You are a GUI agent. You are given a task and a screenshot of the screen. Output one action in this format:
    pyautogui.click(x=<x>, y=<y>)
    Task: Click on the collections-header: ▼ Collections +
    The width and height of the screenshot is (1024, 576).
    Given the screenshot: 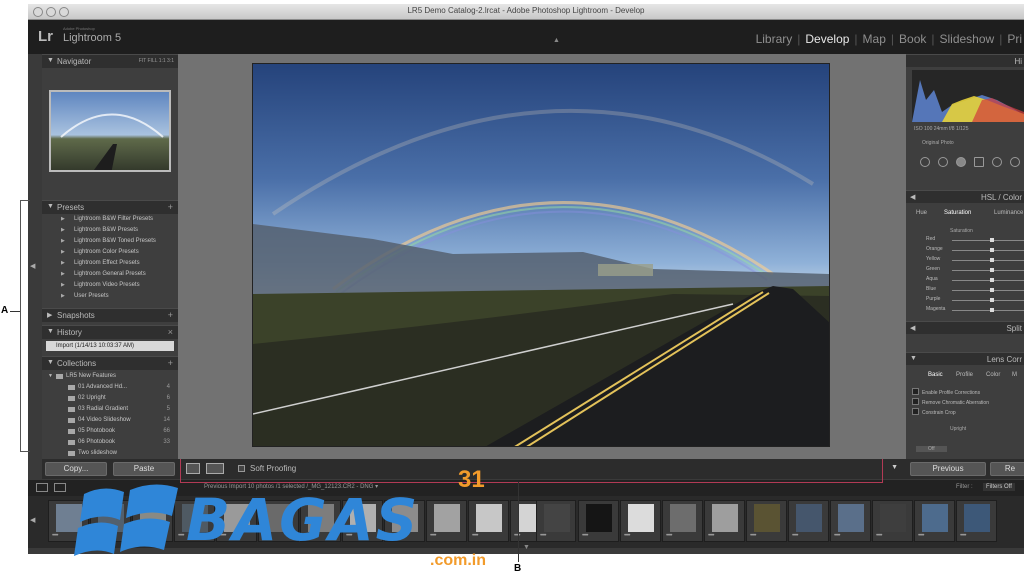 What is the action you would take?
    pyautogui.click(x=110, y=363)
    